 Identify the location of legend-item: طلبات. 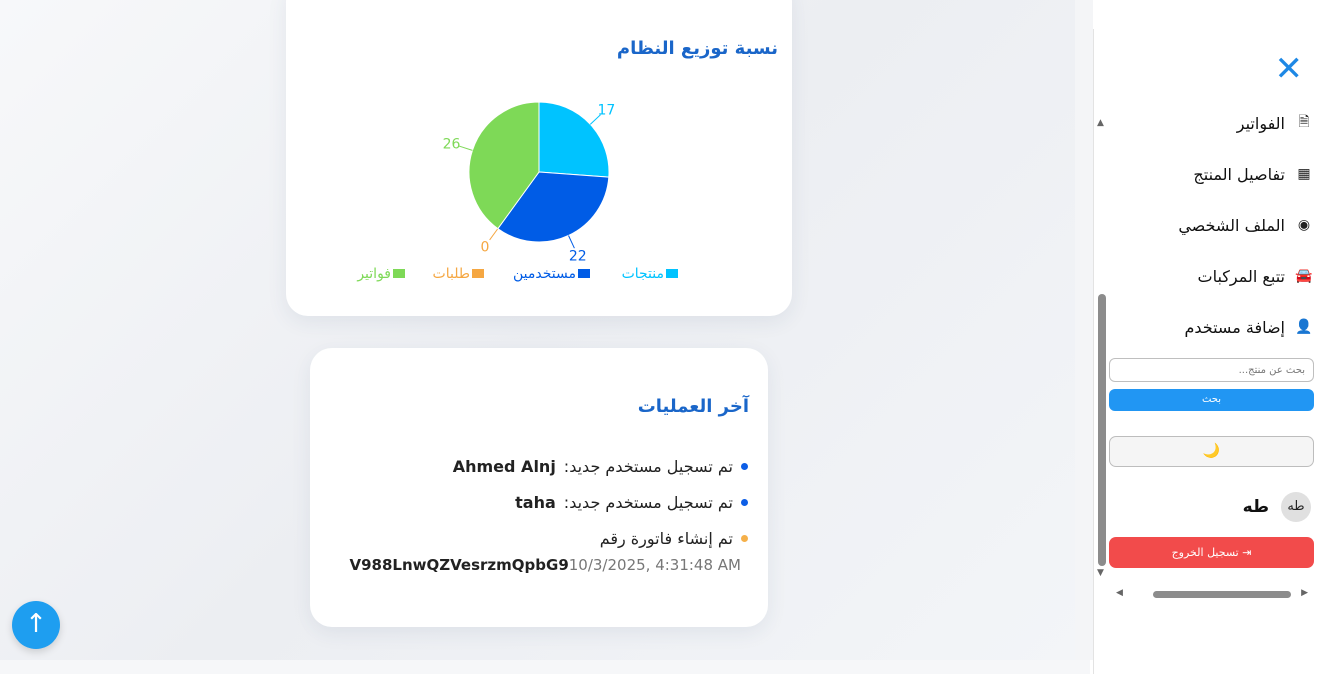
(458, 274).